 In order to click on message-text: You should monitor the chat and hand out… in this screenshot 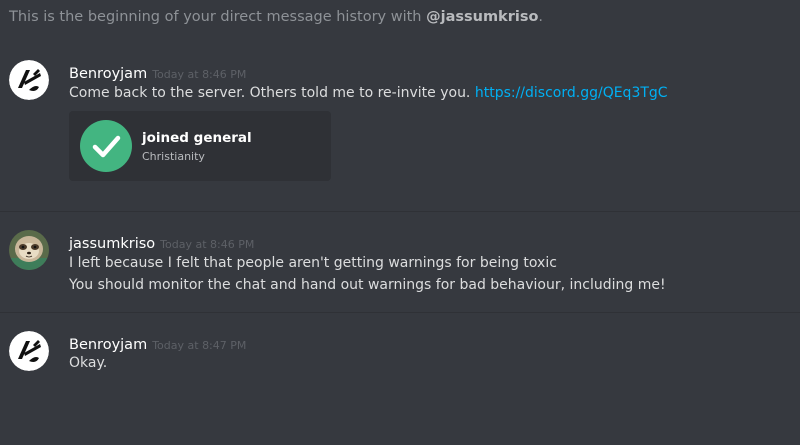, I will do `click(367, 285)`.